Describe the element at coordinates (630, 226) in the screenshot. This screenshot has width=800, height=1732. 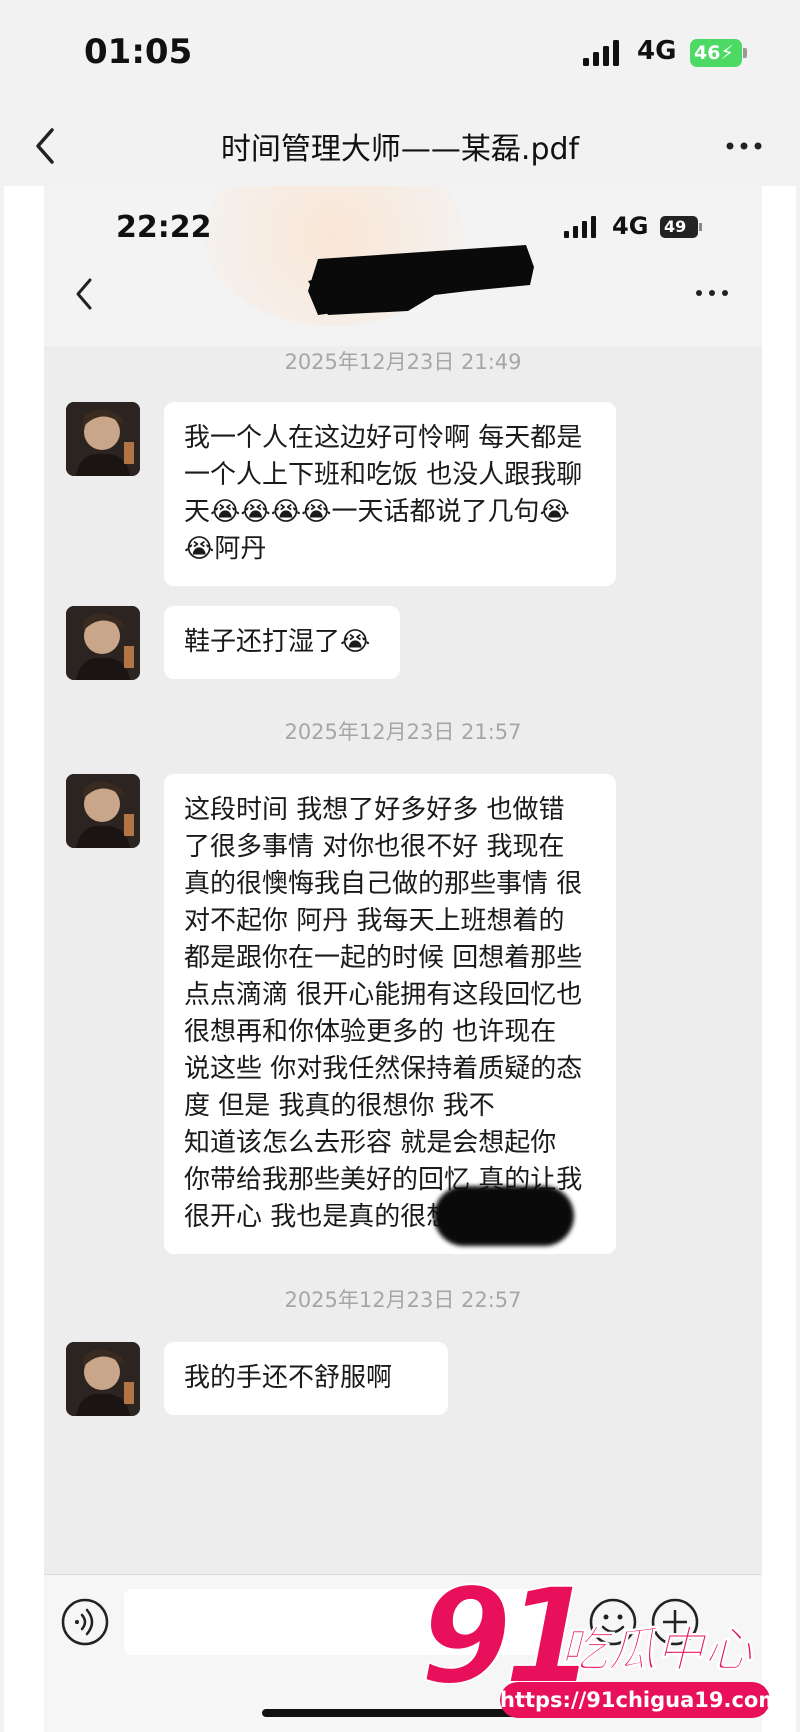
I see `inner-network-label: 4G` at that location.